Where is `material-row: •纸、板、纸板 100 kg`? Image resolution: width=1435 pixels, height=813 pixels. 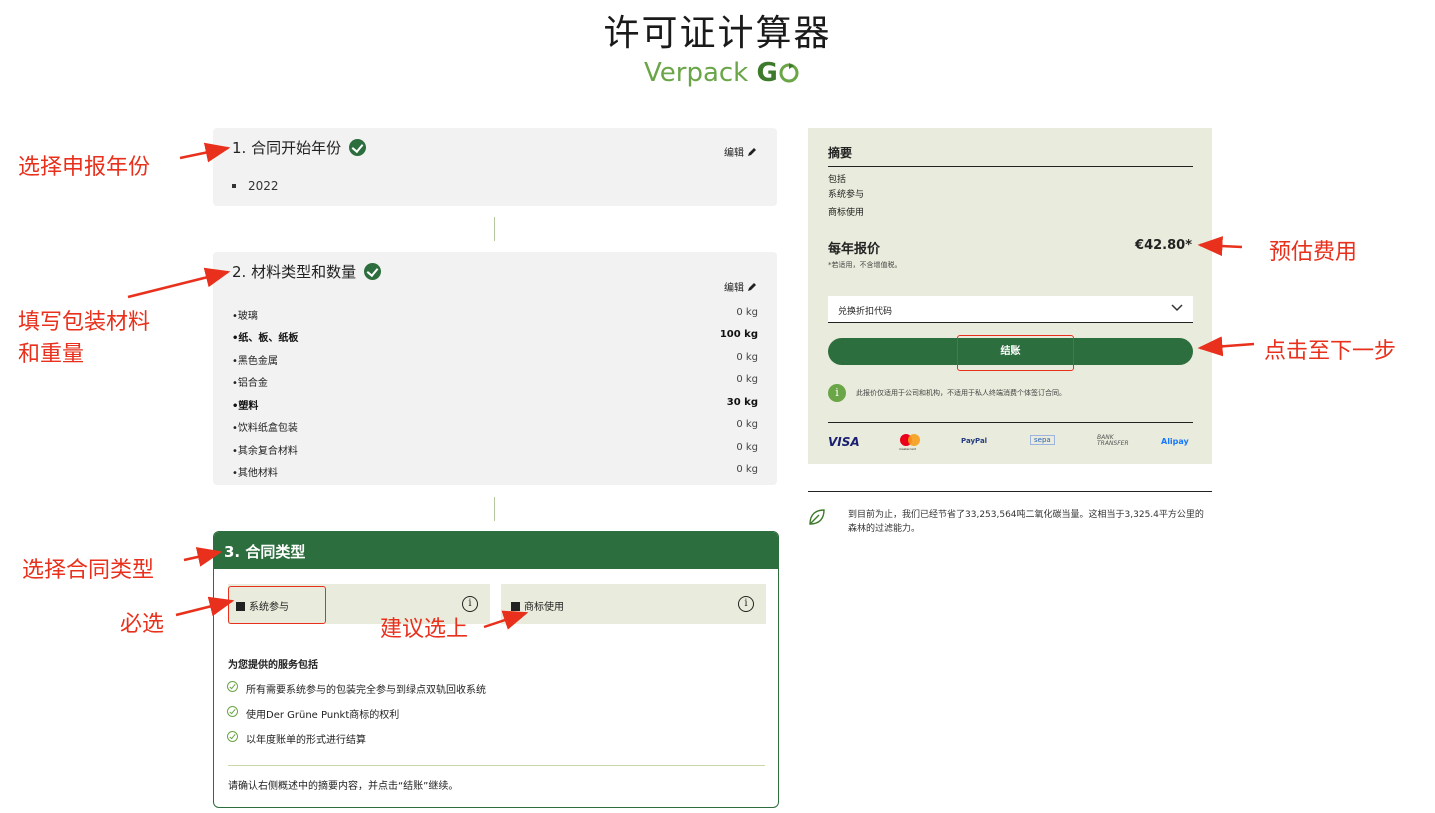
material-row: •纸、板、纸板 100 kg is located at coordinates (495, 336).